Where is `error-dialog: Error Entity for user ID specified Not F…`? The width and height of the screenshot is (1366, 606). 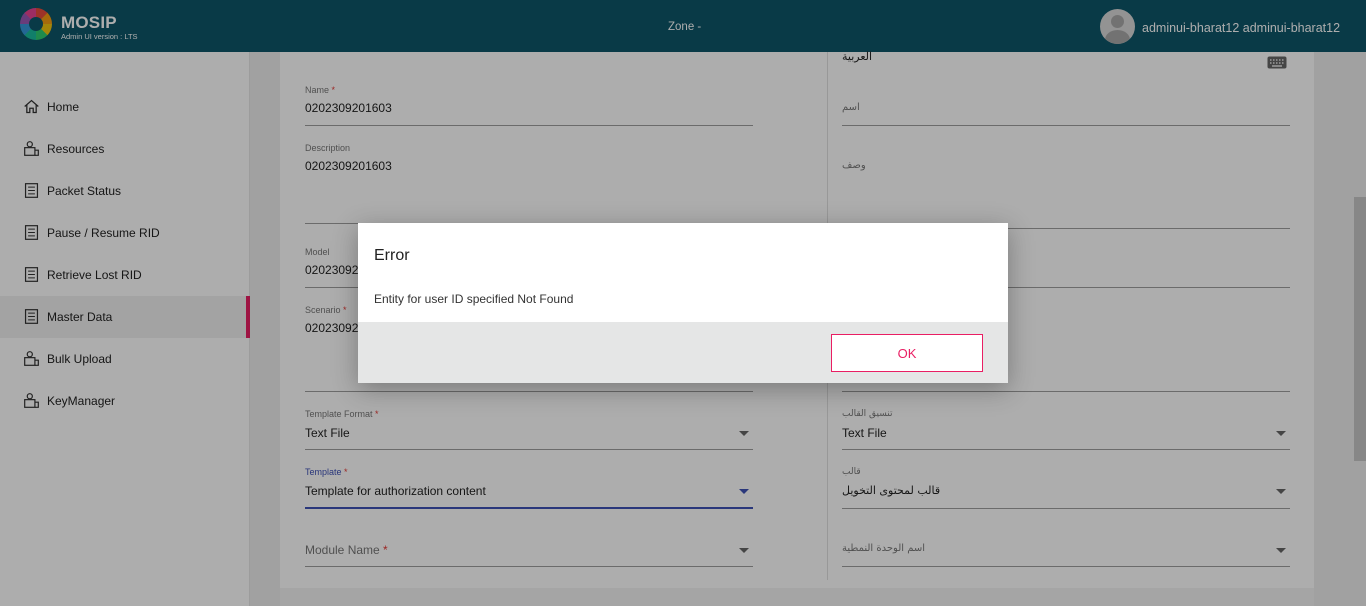
error-dialog: Error Entity for user ID specified Not F… is located at coordinates (683, 303).